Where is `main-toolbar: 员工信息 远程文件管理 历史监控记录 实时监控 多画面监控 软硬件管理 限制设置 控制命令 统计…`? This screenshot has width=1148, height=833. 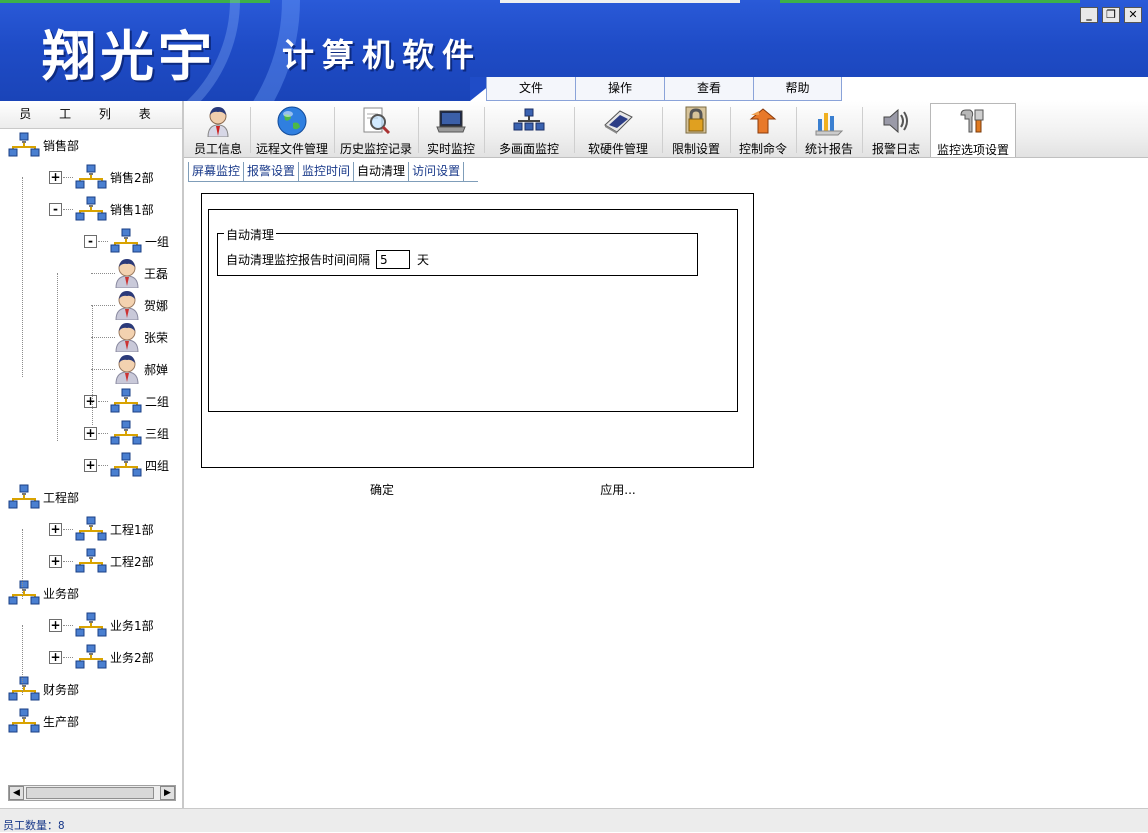 main-toolbar: 员工信息 远程文件管理 历史监控记录 实时监控 多画面监控 软硬件管理 限制设置 控制命令 统计… is located at coordinates (666, 129).